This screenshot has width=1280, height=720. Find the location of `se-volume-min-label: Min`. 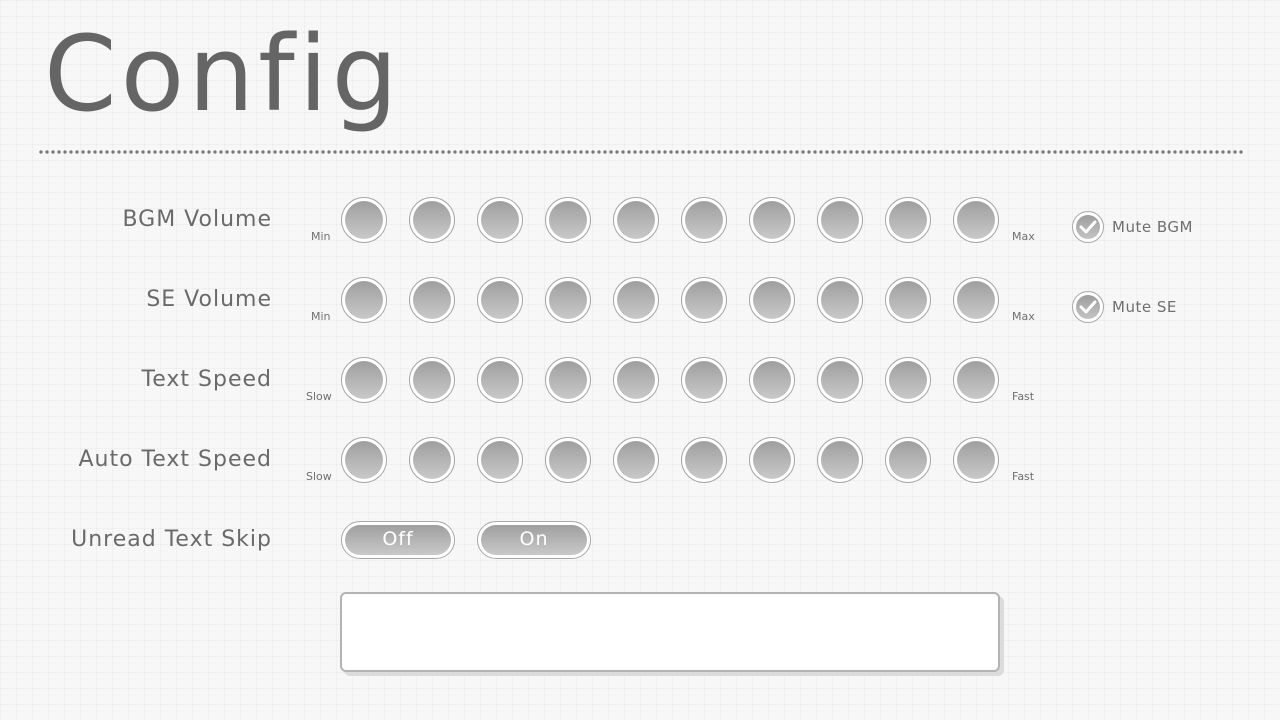

se-volume-min-label: Min is located at coordinates (321, 316).